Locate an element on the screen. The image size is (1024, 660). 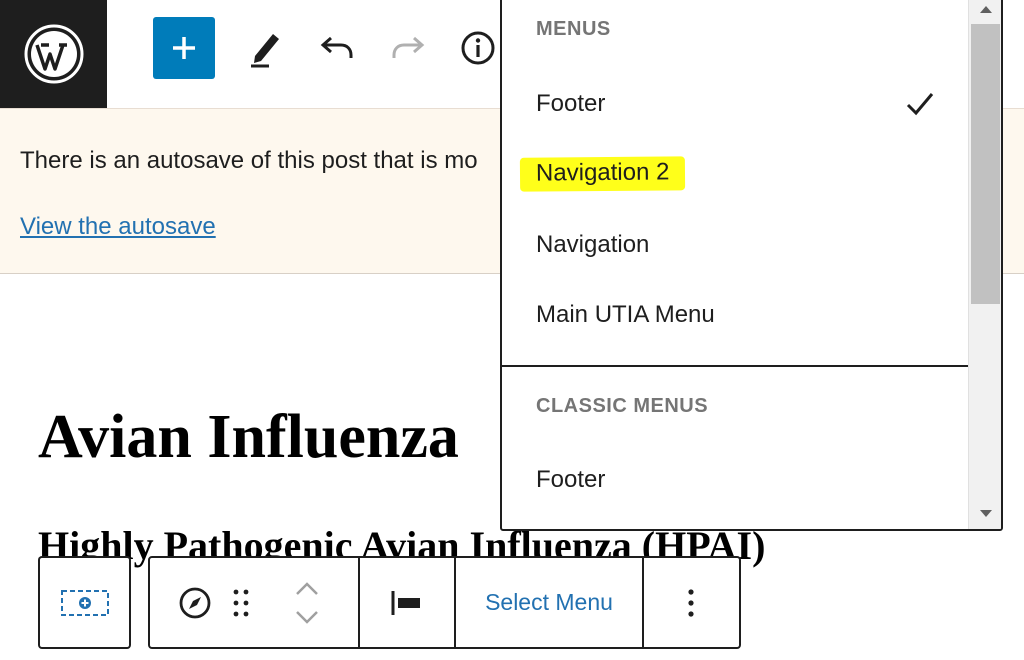
chevron-up-icon is located at coordinates (307, 588).